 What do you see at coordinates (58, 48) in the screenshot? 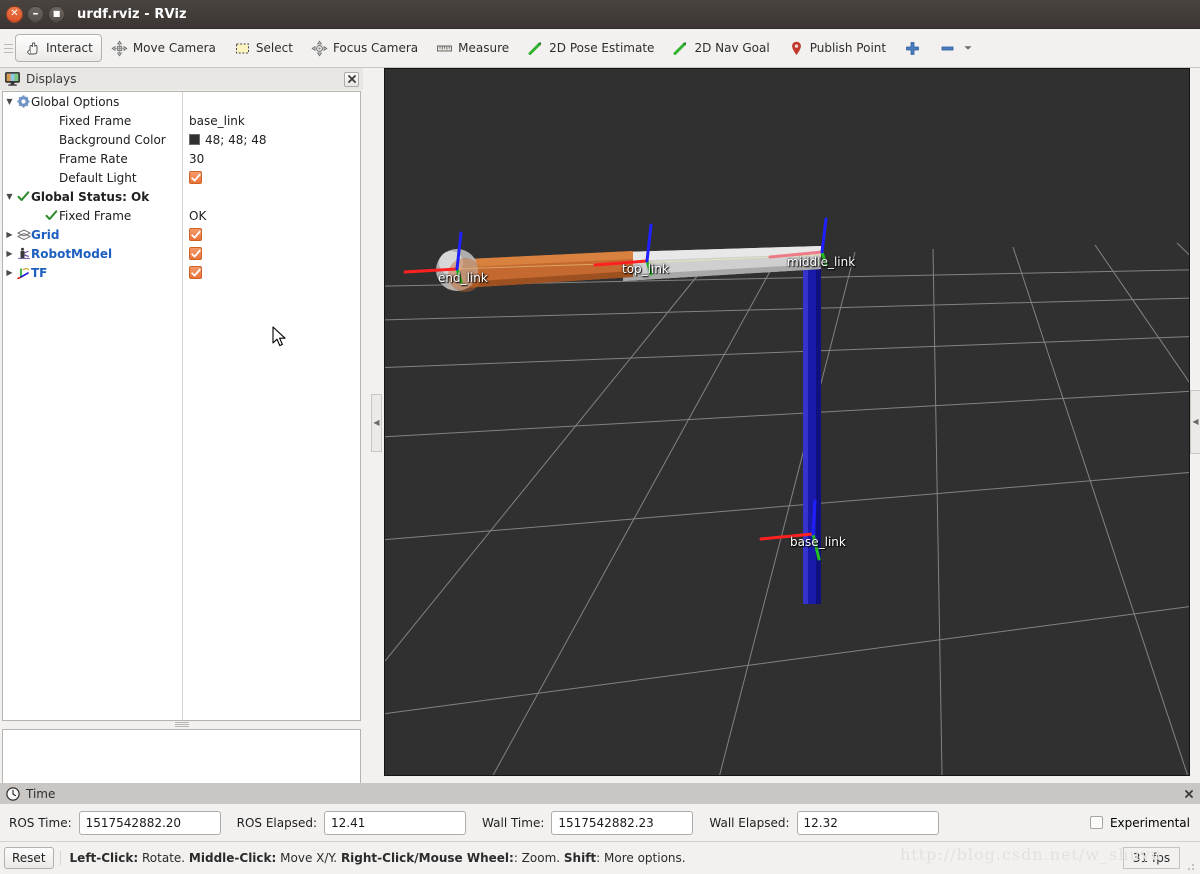
I see `tool-interact: Interact` at bounding box center [58, 48].